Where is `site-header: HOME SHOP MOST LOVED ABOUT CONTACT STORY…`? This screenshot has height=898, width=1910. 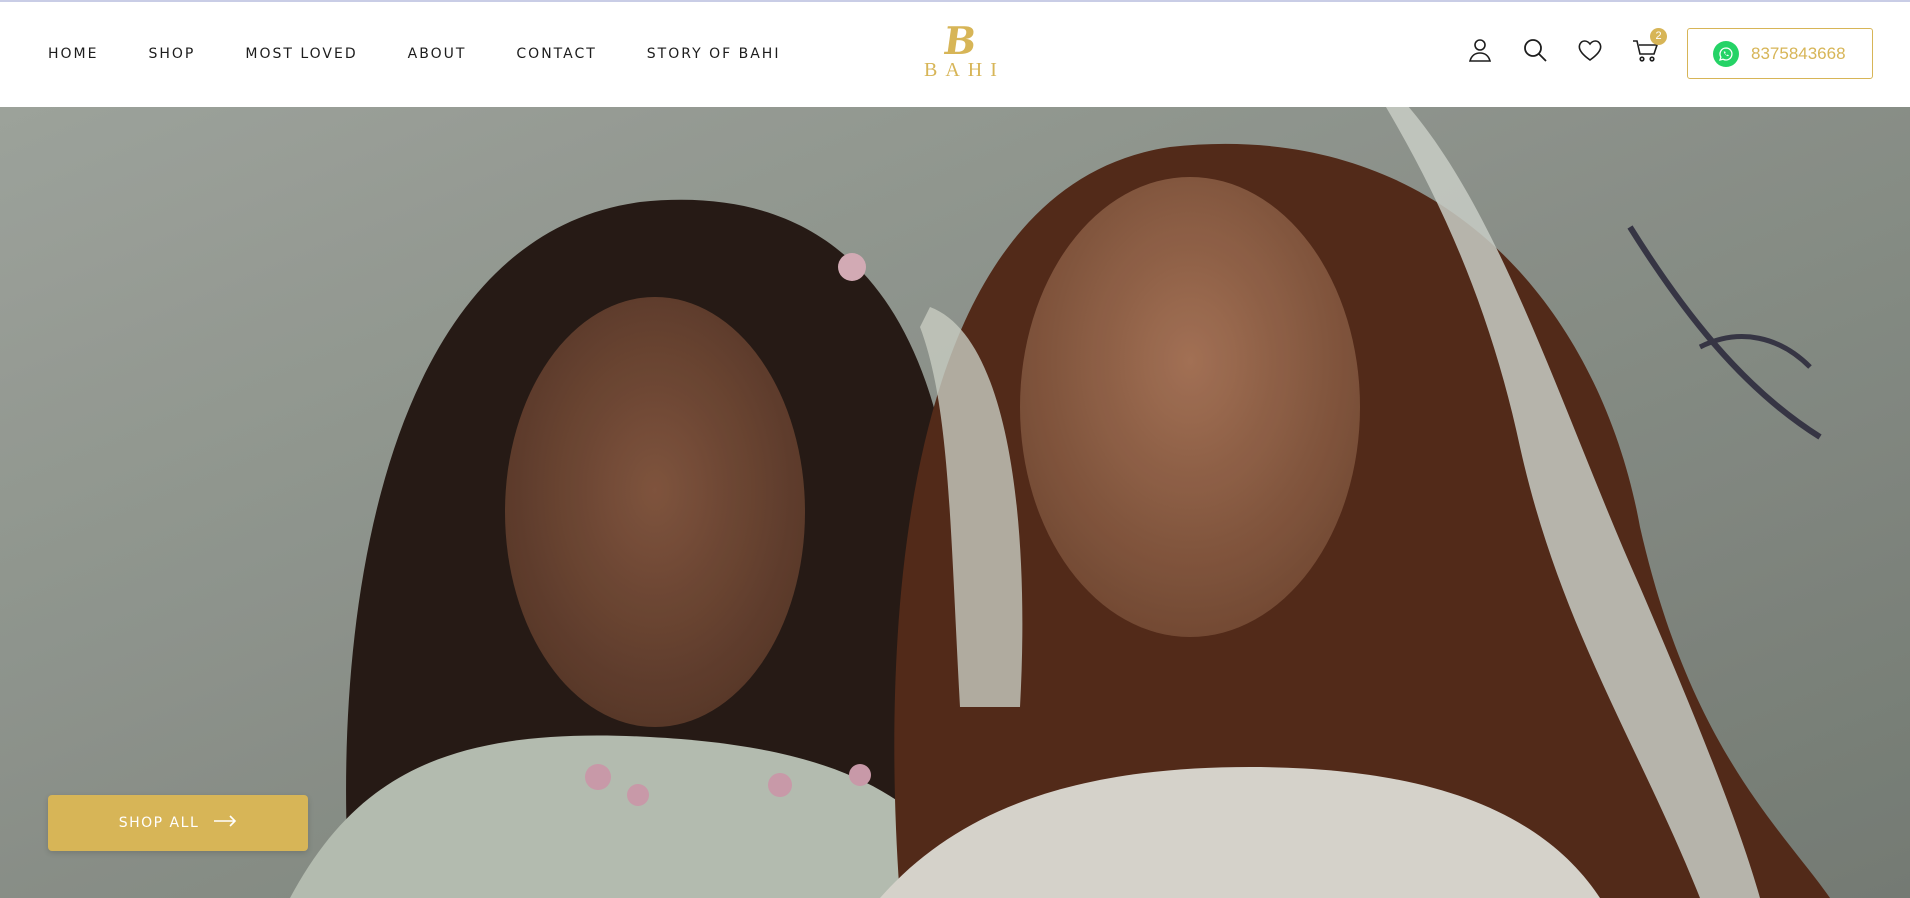
site-header: HOME SHOP MOST LOVED ABOUT CONTACT STORY… is located at coordinates (955, 53).